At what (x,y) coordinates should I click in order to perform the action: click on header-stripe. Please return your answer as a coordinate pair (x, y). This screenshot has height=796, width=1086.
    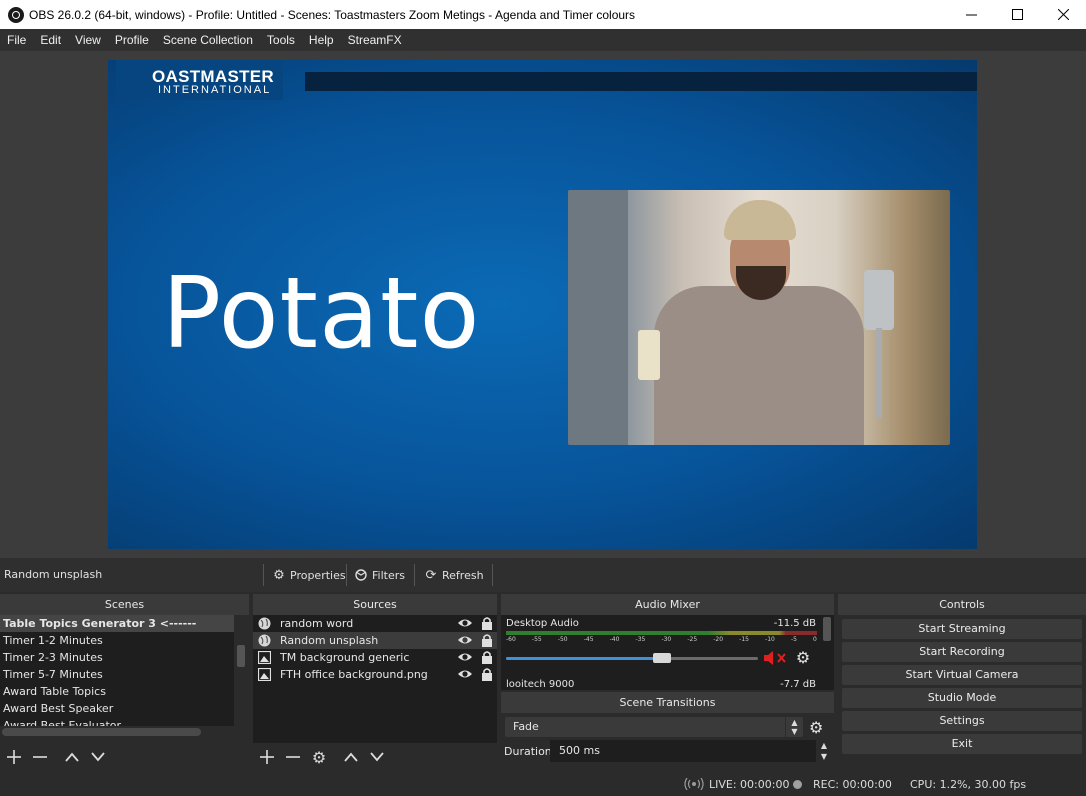
    Looking at the image, I should click on (641, 81).